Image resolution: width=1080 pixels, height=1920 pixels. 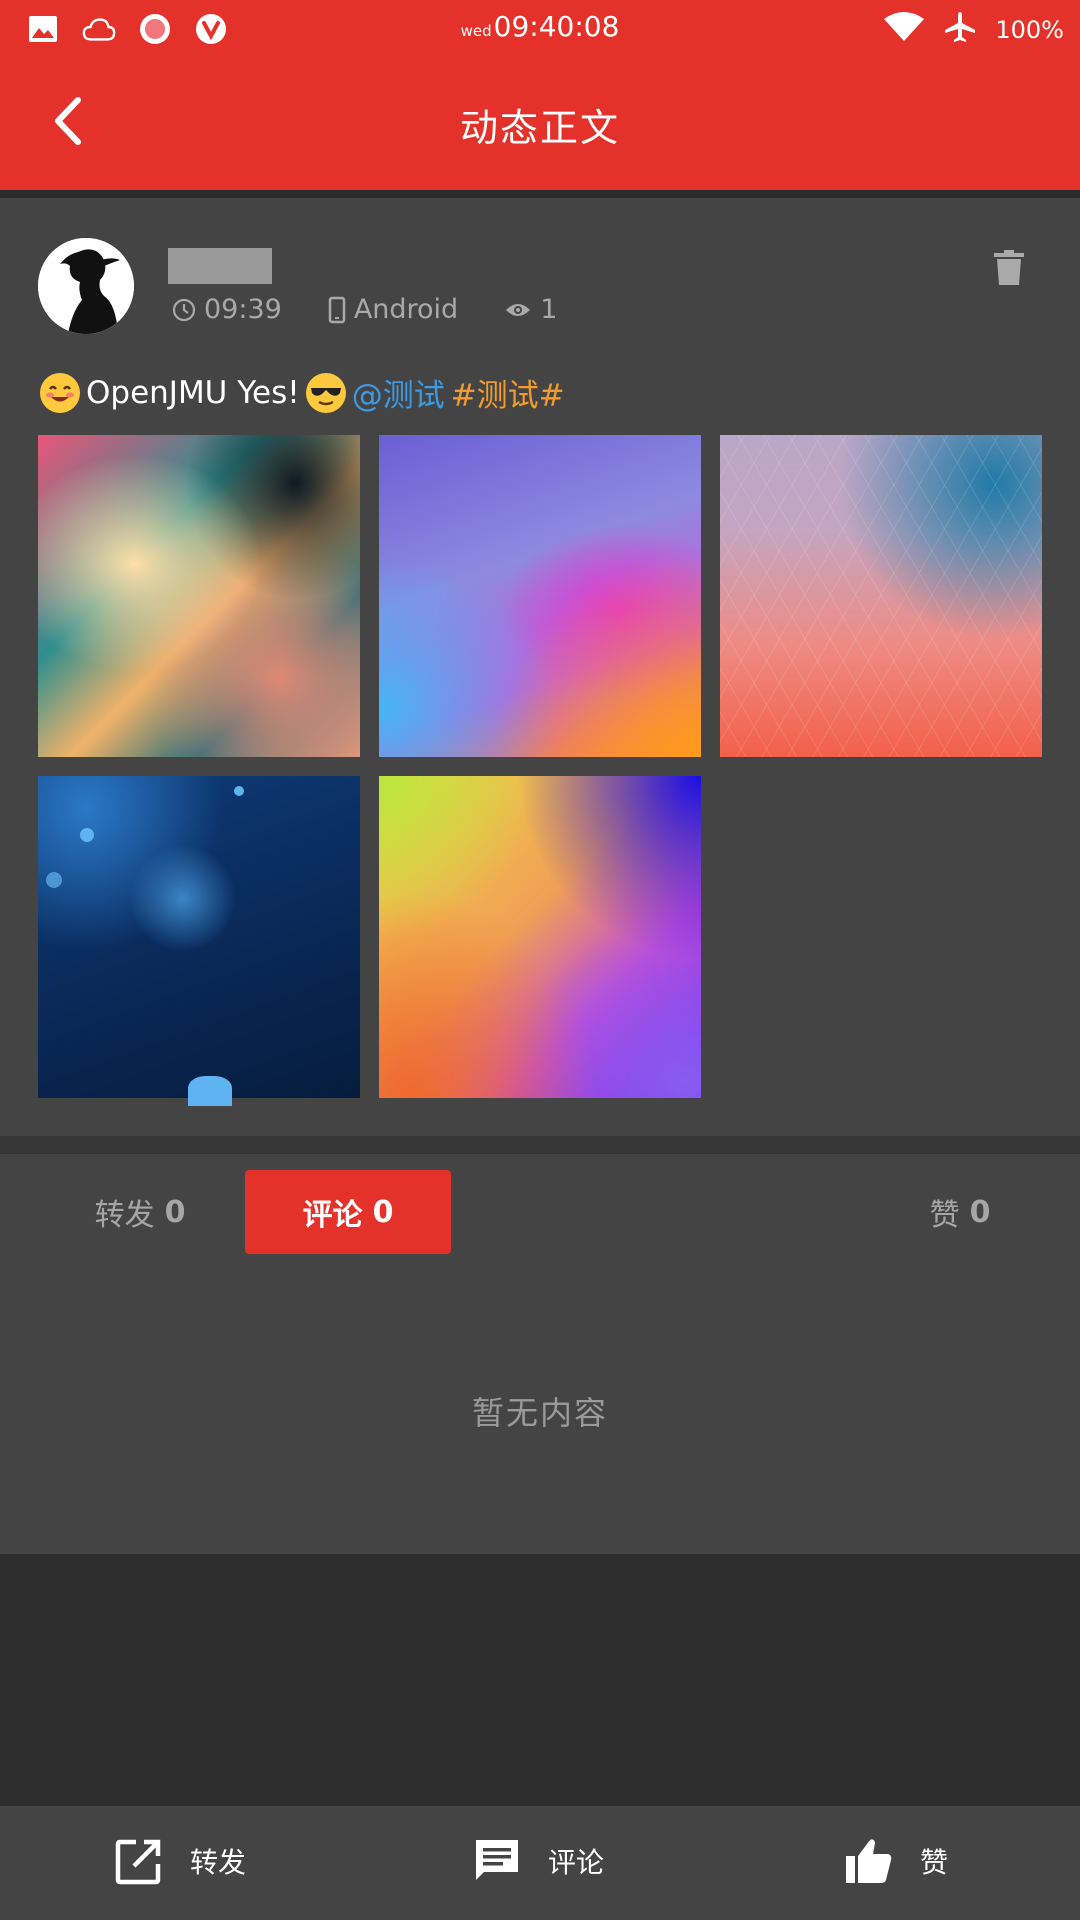 I want to click on forward-button: 转发, so click(x=180, y=1861).